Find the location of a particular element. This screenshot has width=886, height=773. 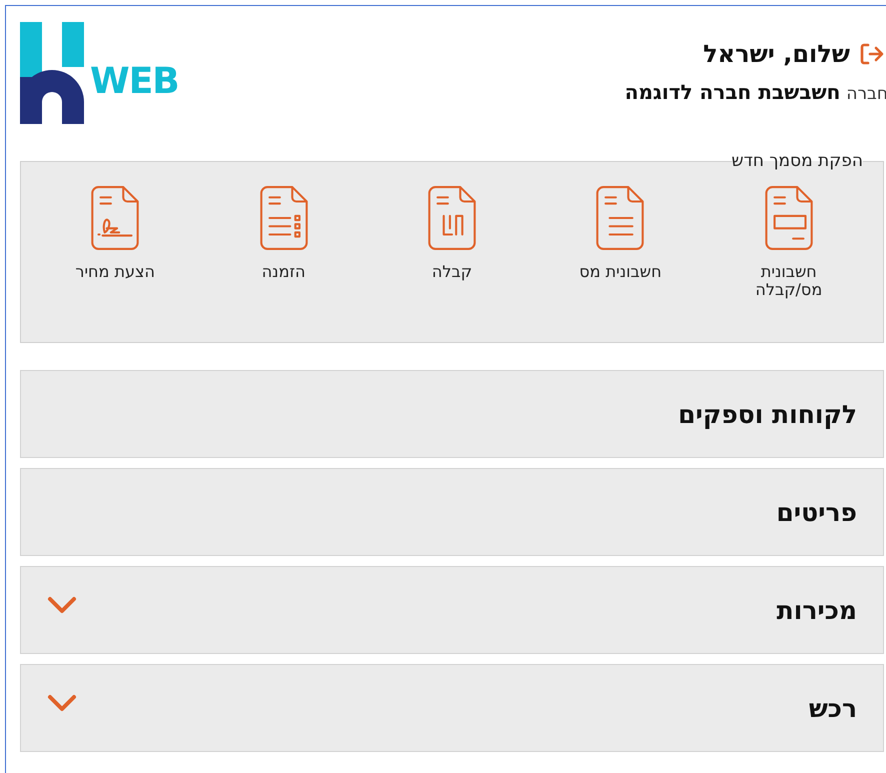

document-type-button: הזמנה is located at coordinates (284, 272).